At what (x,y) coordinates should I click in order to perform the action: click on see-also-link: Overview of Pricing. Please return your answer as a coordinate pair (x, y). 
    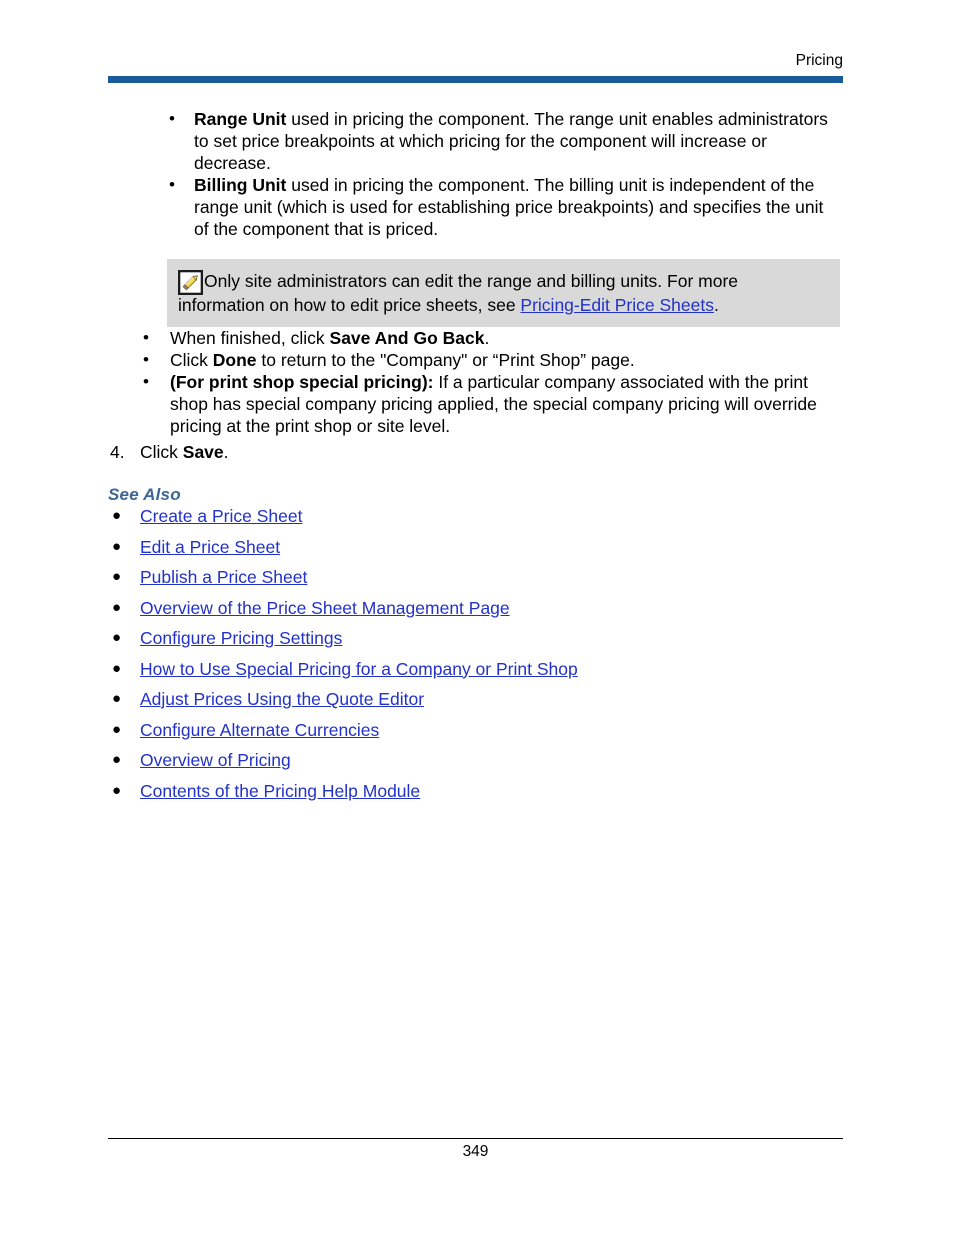
    Looking at the image, I should click on (215, 760).